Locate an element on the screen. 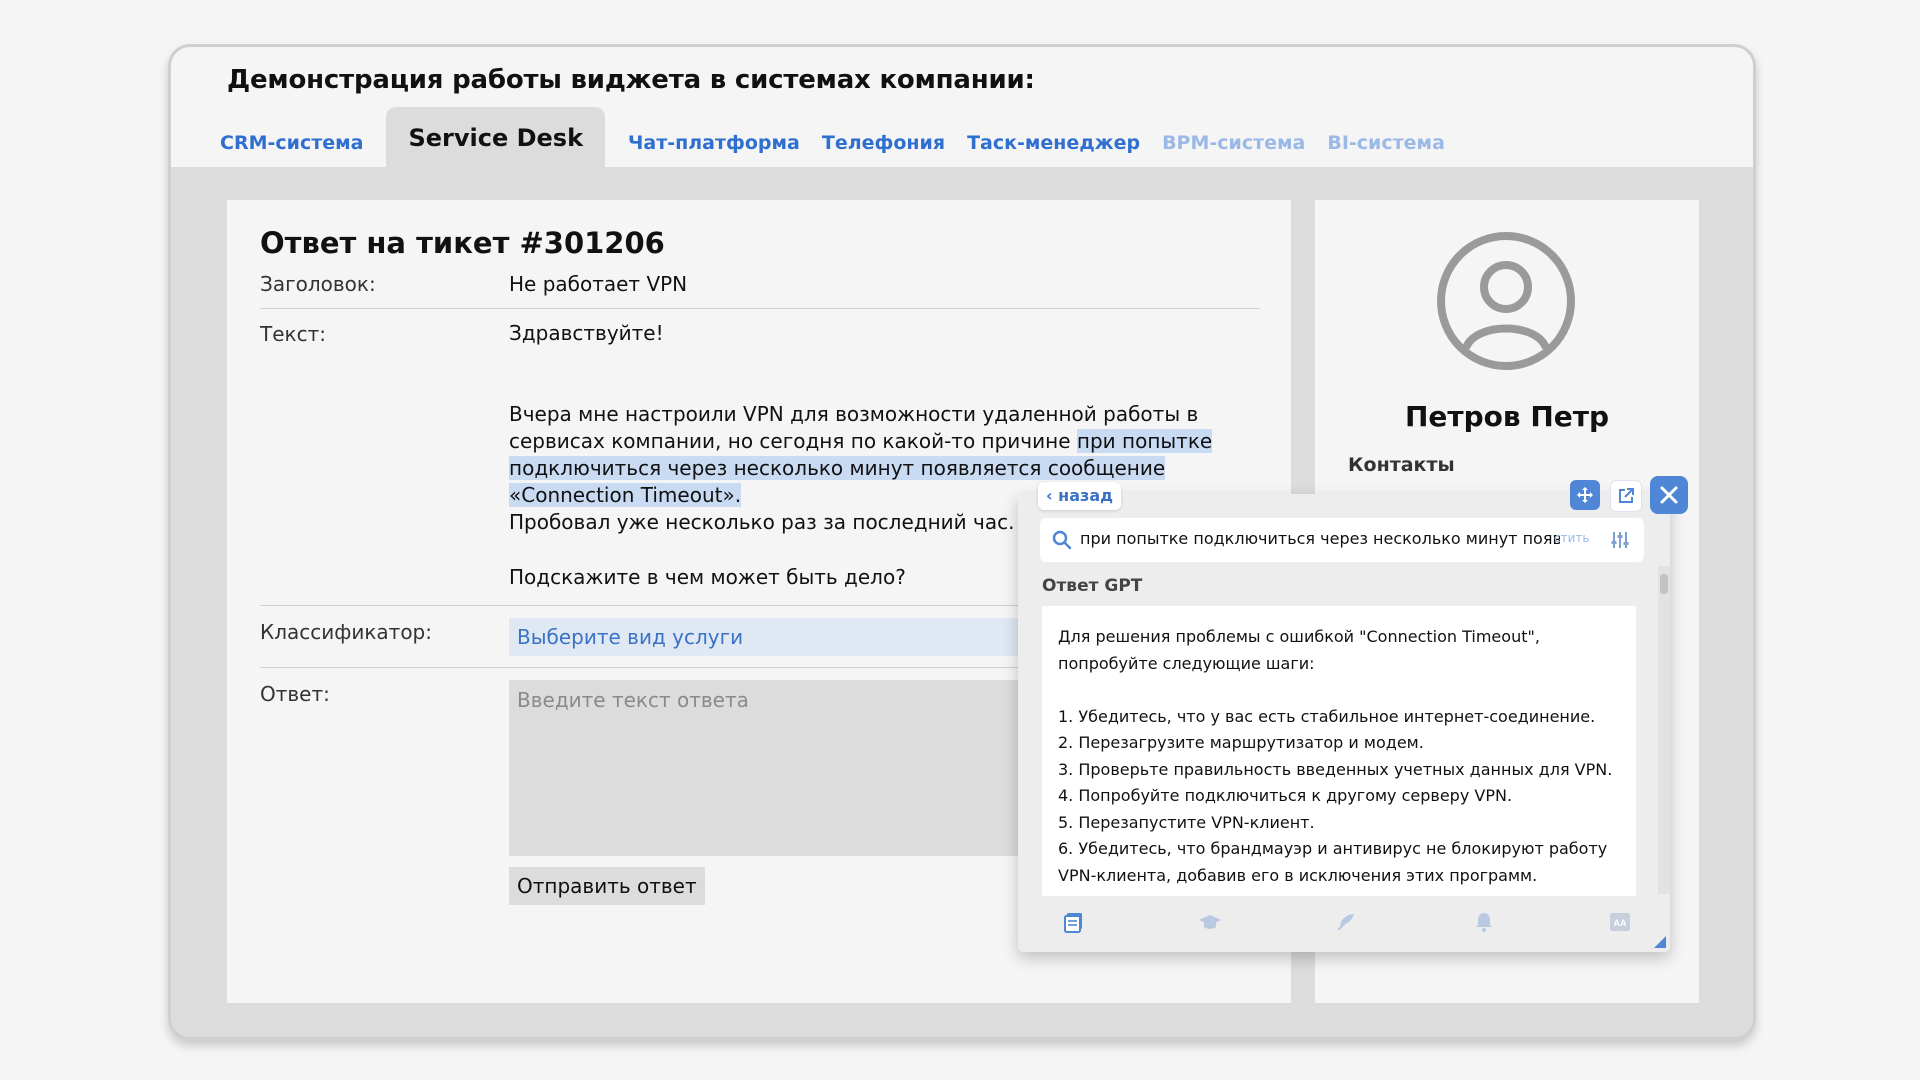  graduation-cap-icon is located at coordinates (1210, 922).